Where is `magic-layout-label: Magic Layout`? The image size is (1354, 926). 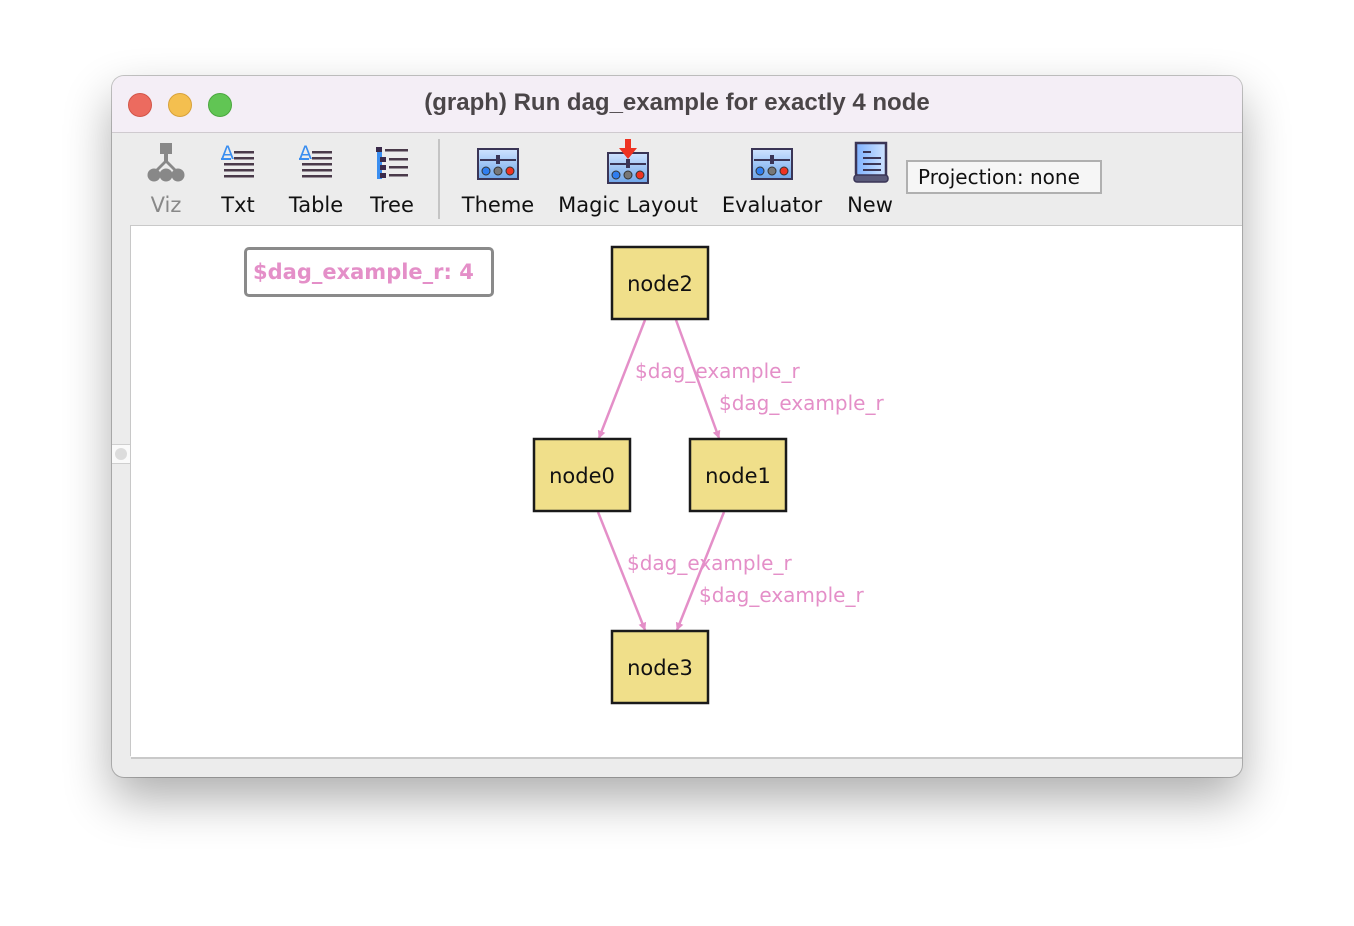 magic-layout-label: Magic Layout is located at coordinates (628, 205).